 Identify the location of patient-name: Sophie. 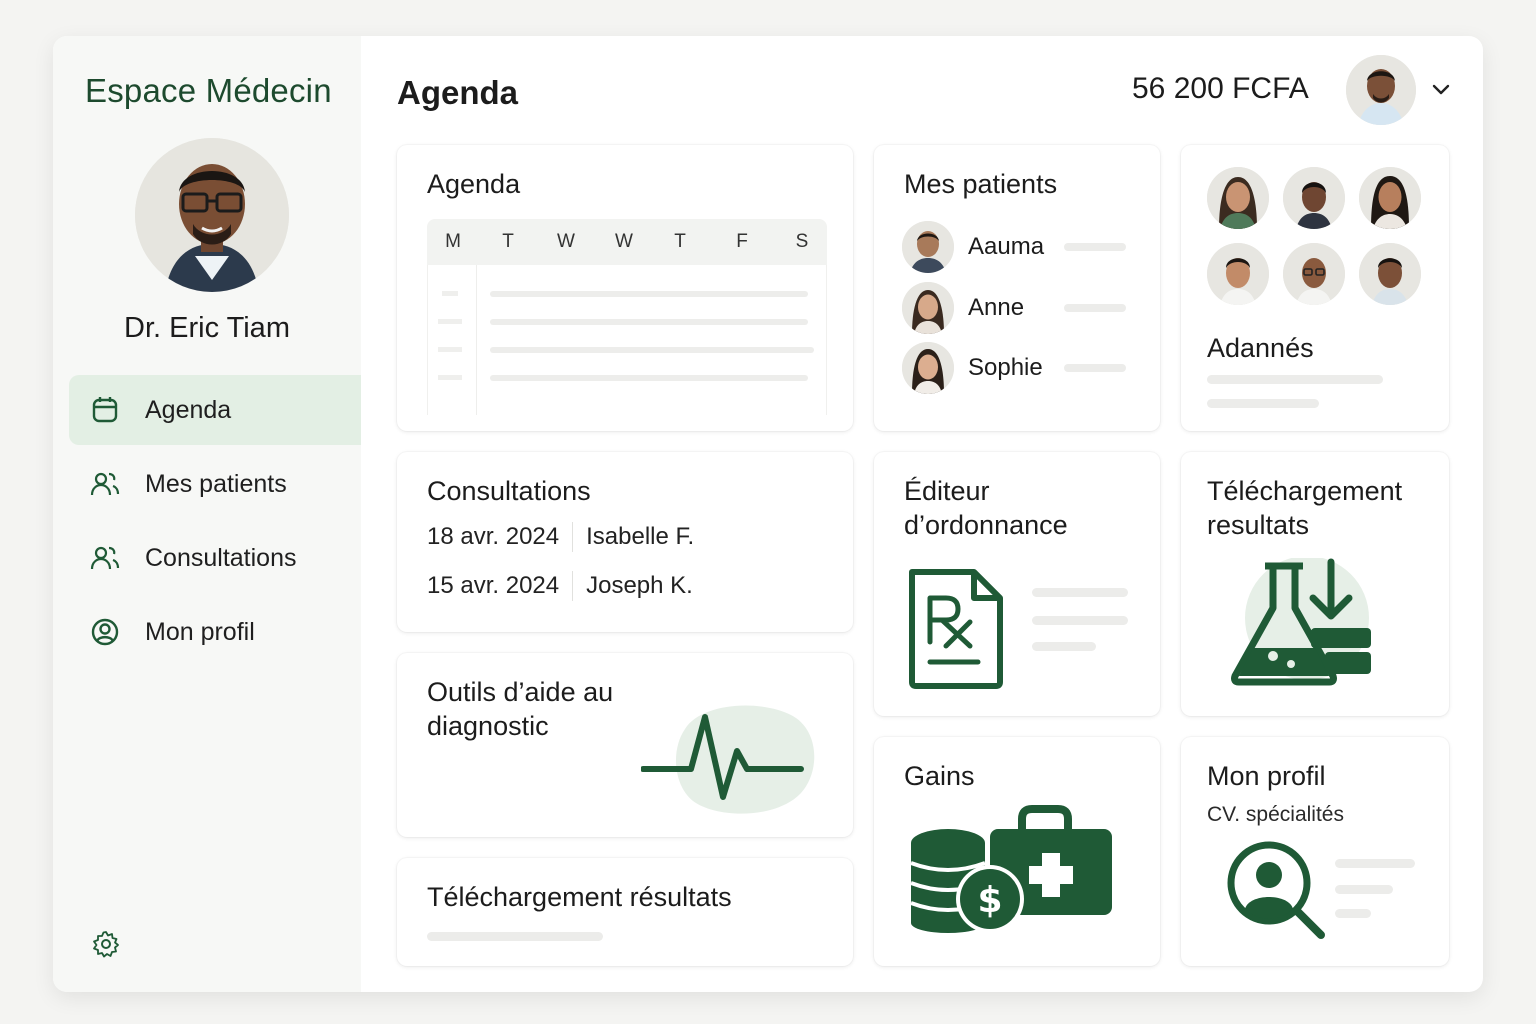
(1005, 367).